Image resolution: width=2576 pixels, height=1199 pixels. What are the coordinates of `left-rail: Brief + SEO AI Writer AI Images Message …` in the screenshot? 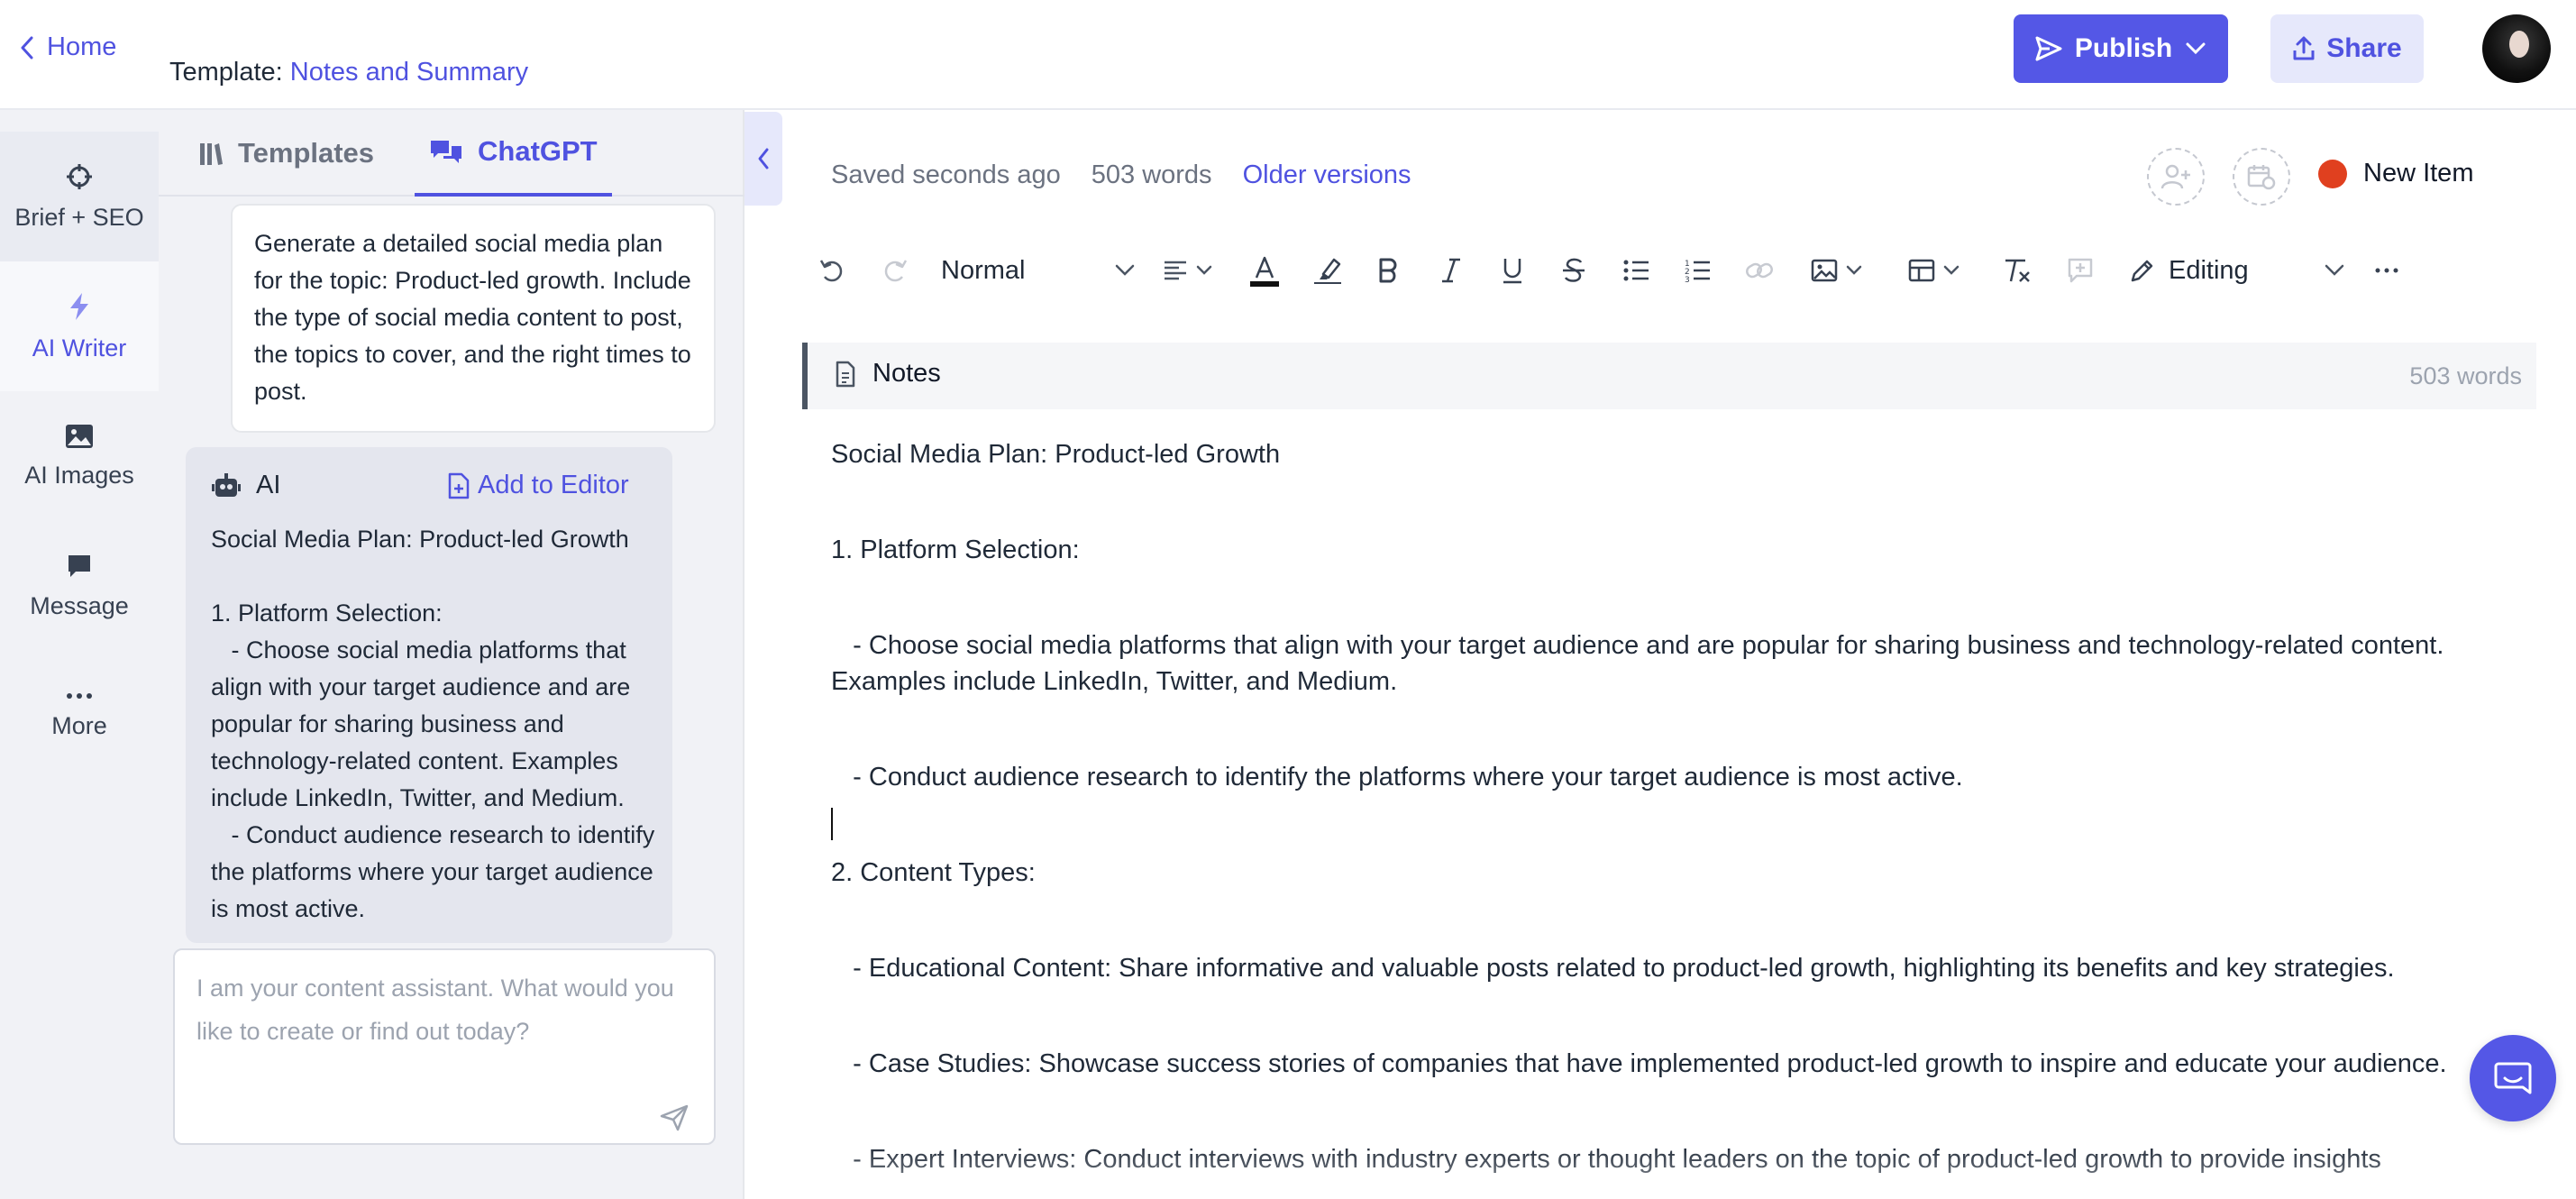 It's located at (79, 654).